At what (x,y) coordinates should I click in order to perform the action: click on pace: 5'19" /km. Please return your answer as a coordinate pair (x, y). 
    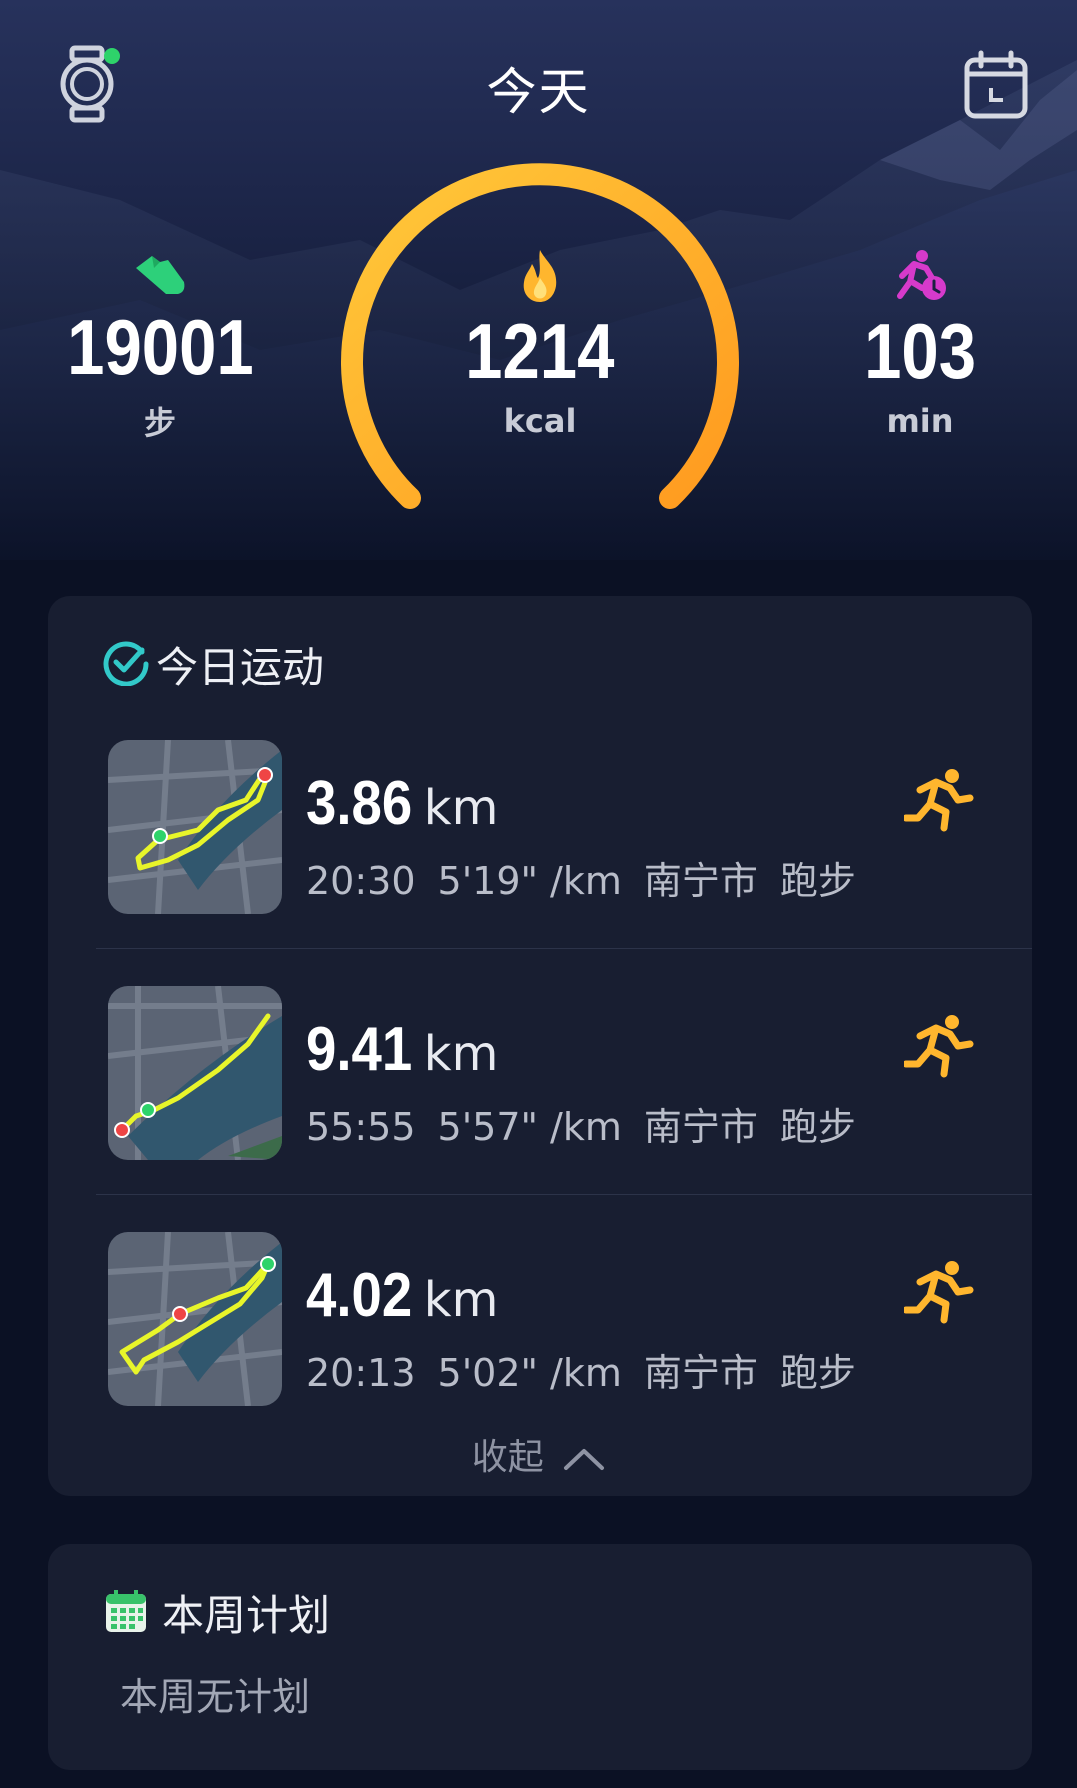
    Looking at the image, I should click on (529, 881).